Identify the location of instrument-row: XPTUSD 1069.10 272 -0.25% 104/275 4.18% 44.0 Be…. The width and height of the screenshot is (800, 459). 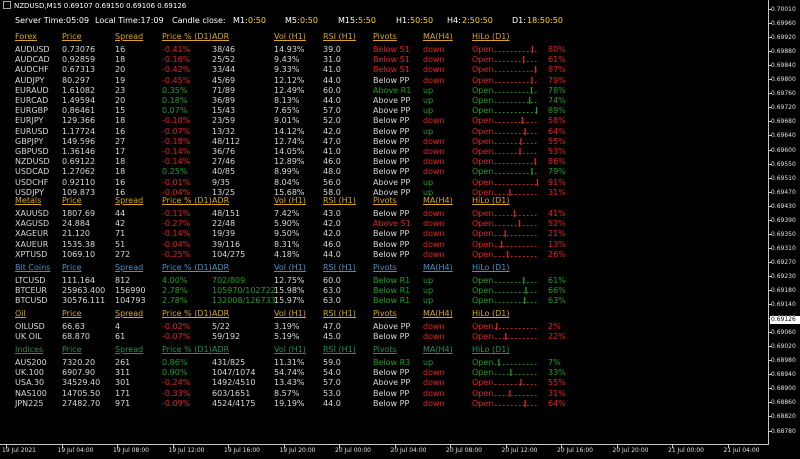
(300, 254).